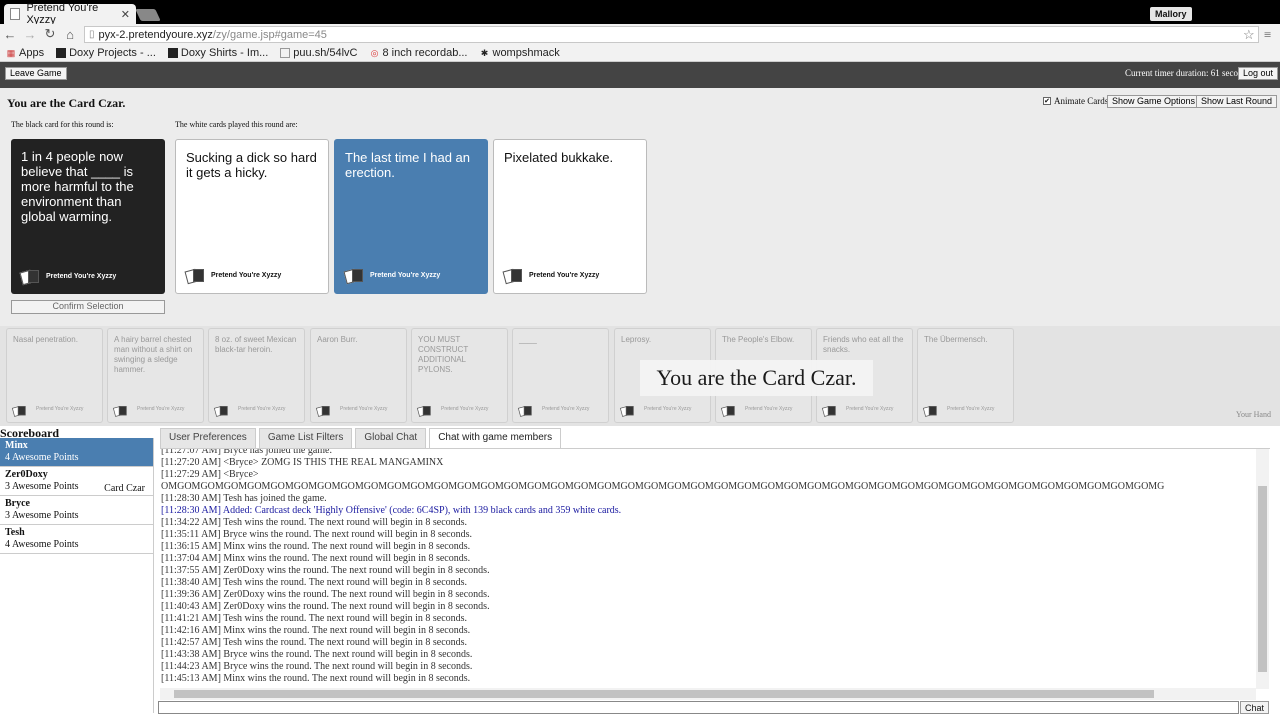  What do you see at coordinates (1237, 101) in the screenshot?
I see `show-last-round-button: Show Last Round` at bounding box center [1237, 101].